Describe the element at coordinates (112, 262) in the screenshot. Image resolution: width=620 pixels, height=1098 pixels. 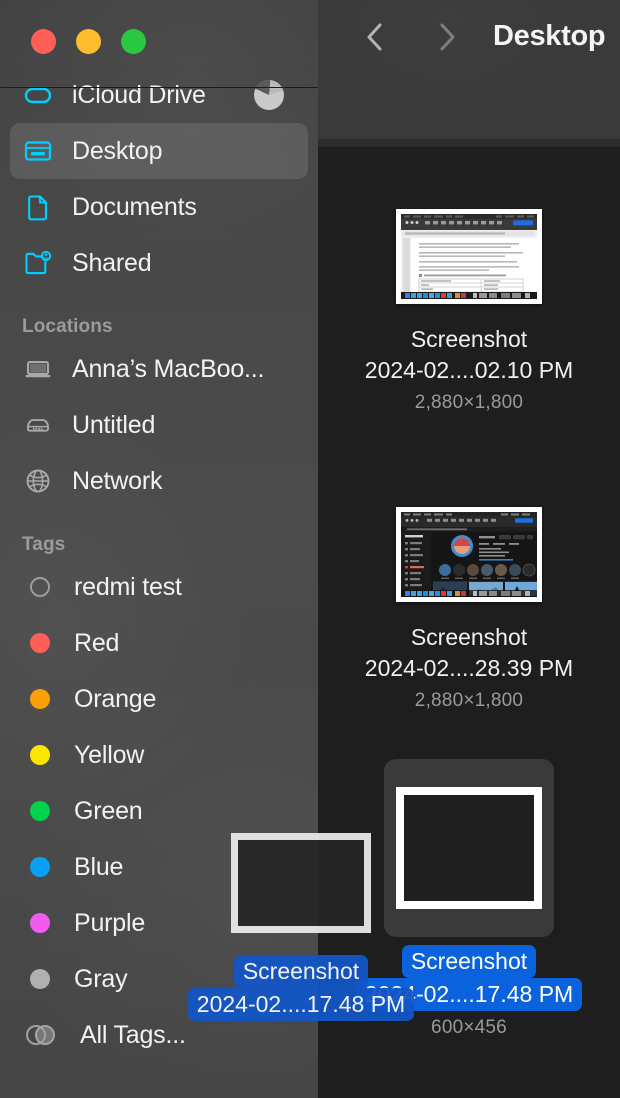
I see `sidebar-item-label: Shared` at that location.